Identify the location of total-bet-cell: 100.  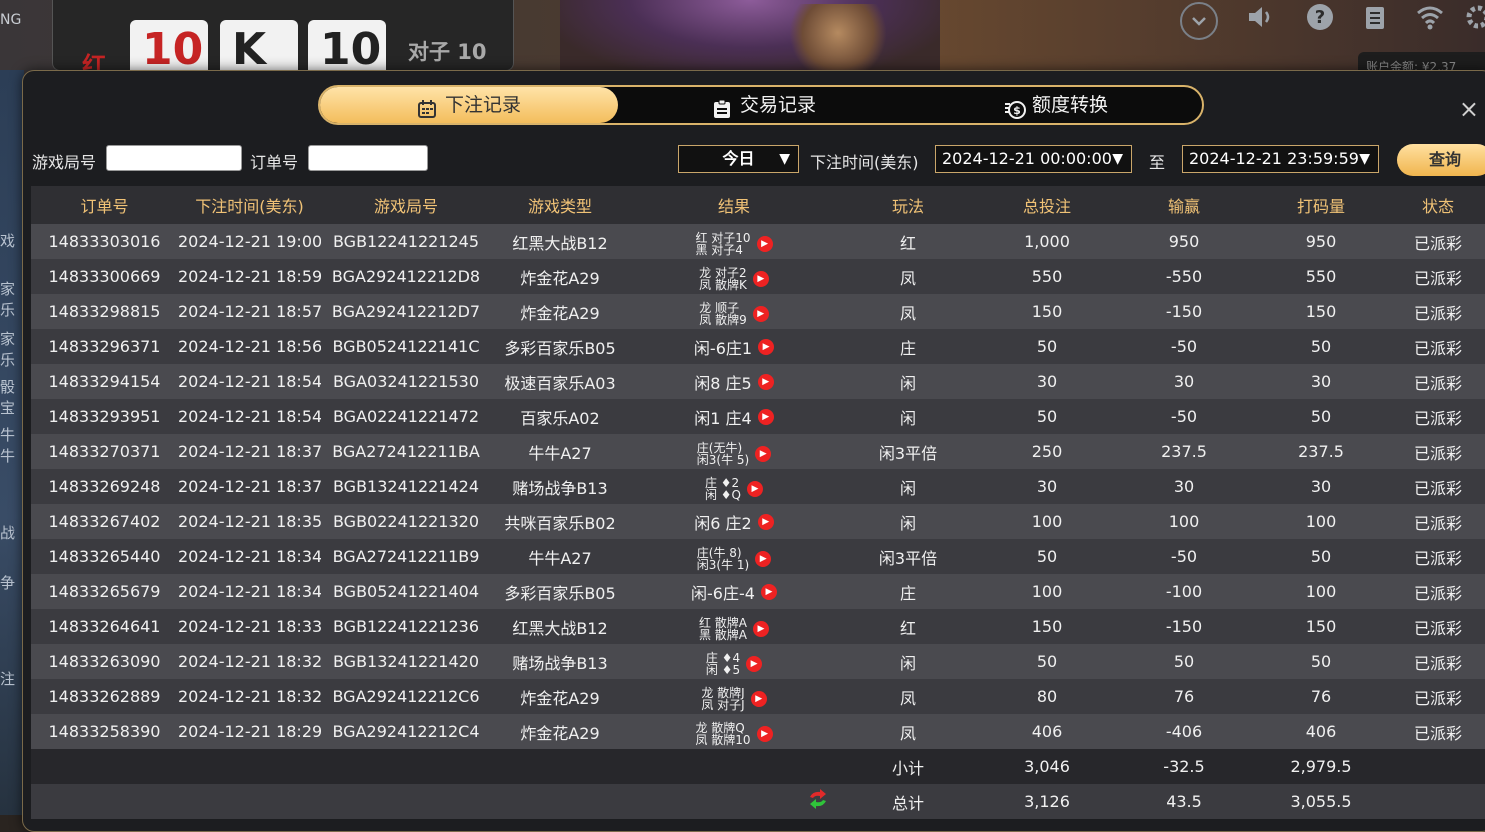
(1047, 591).